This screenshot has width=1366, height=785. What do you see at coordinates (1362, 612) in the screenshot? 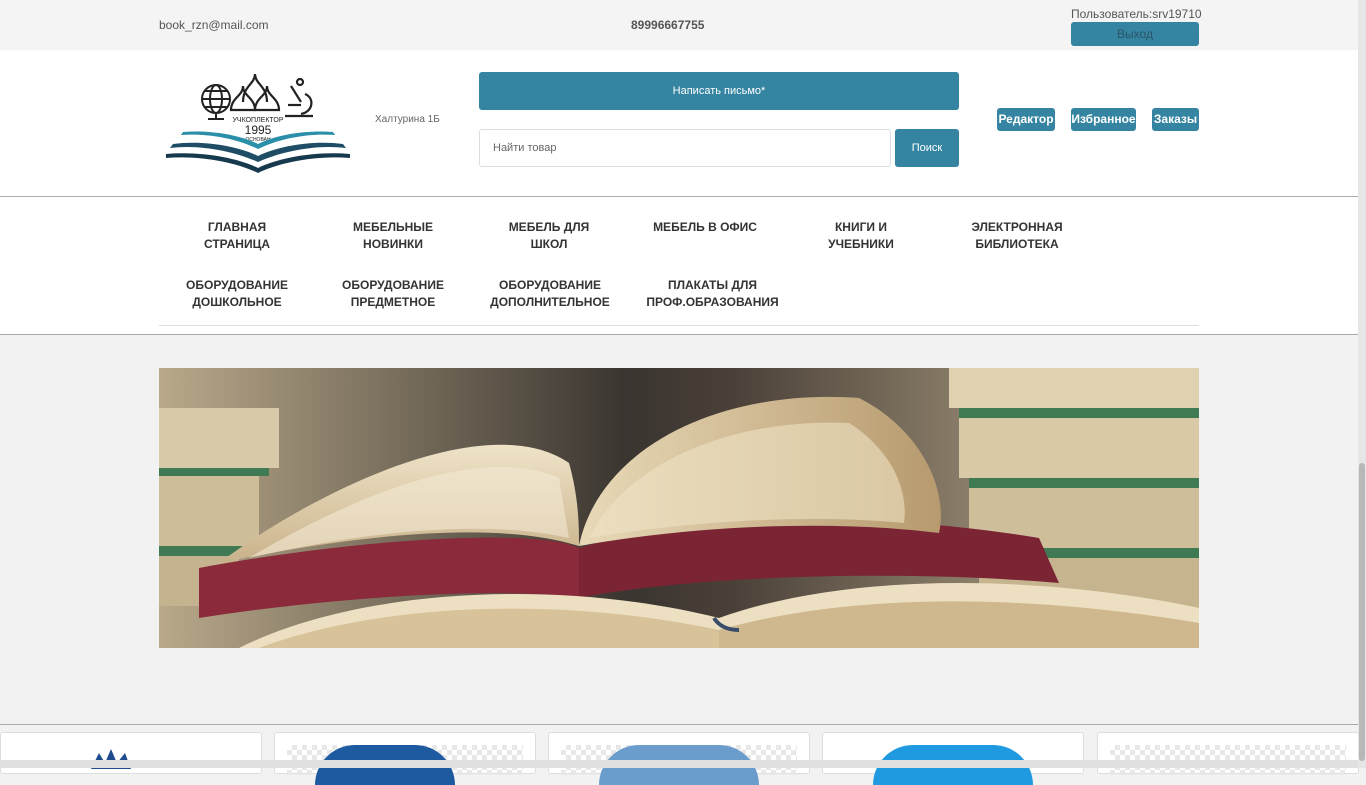
I see `scrollbar-thumb` at bounding box center [1362, 612].